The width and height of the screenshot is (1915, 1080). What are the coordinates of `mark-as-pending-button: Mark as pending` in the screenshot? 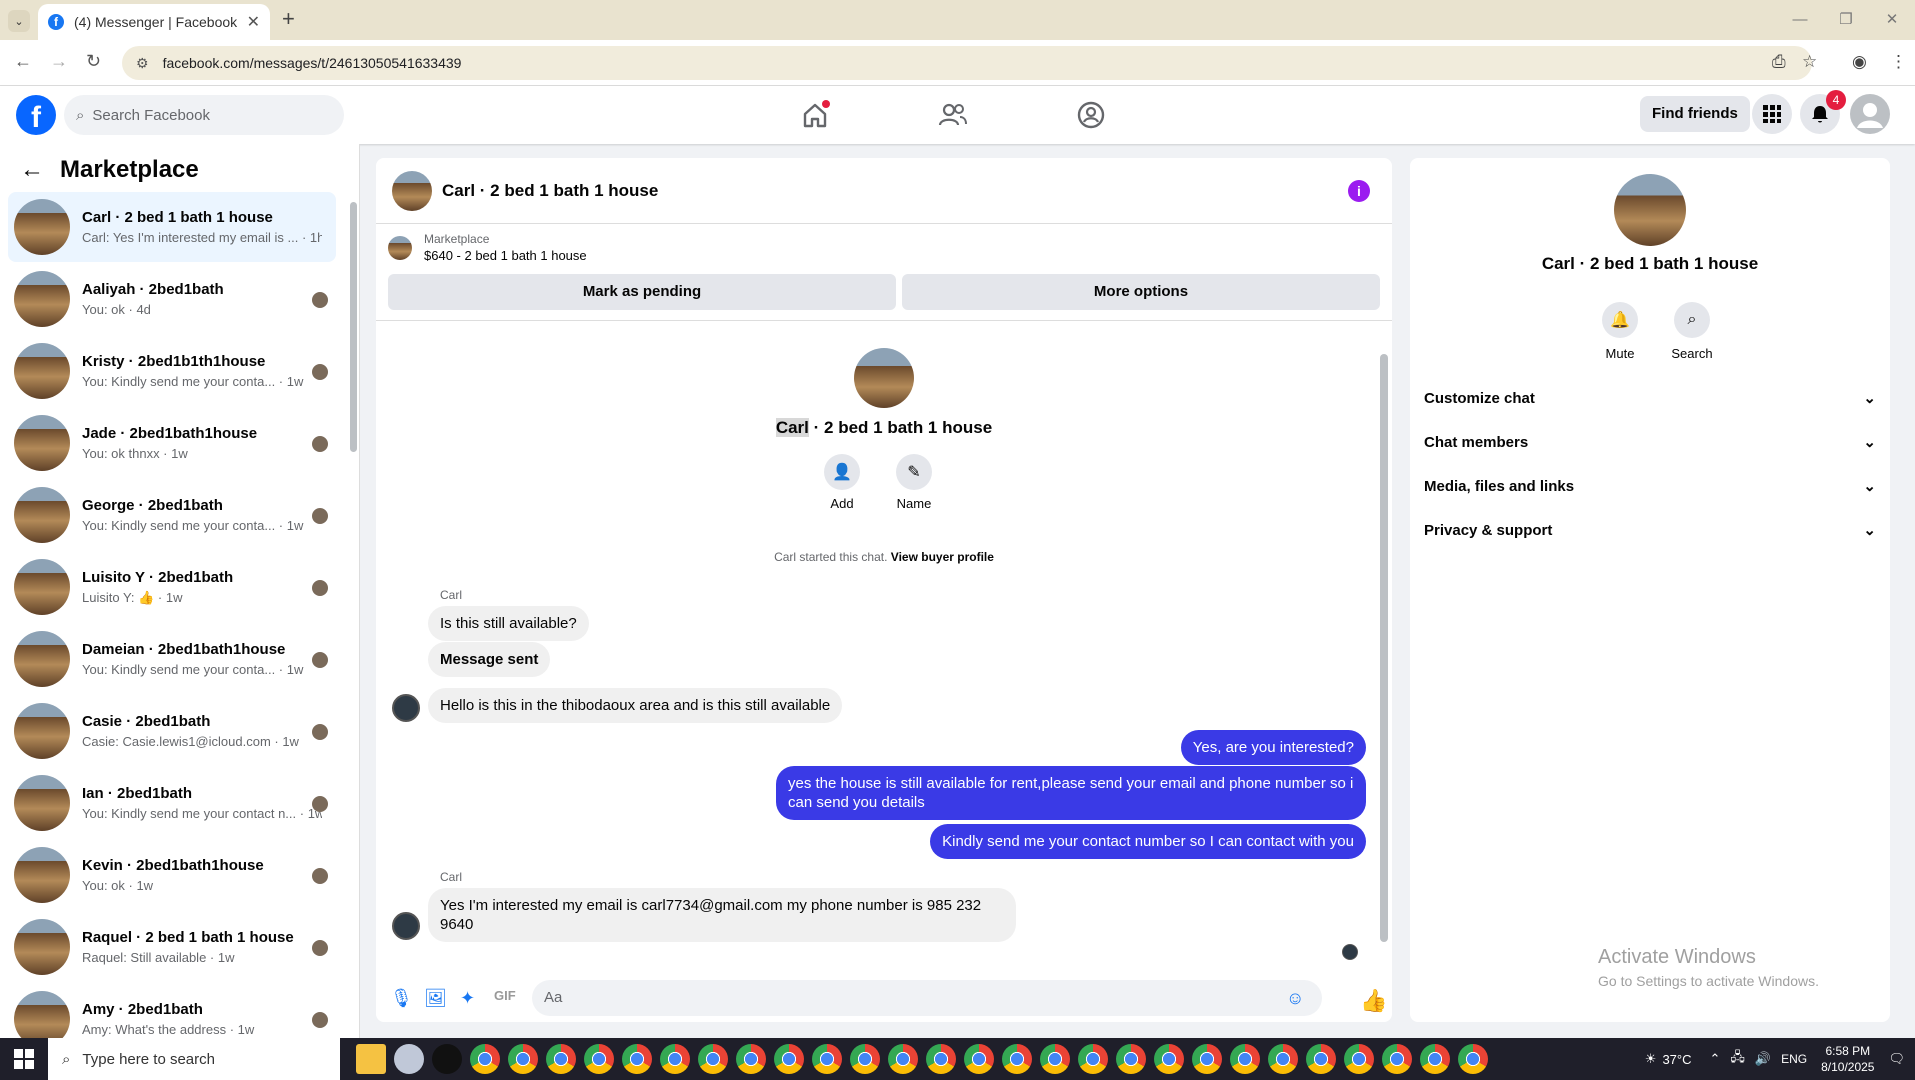 It's located at (642, 292).